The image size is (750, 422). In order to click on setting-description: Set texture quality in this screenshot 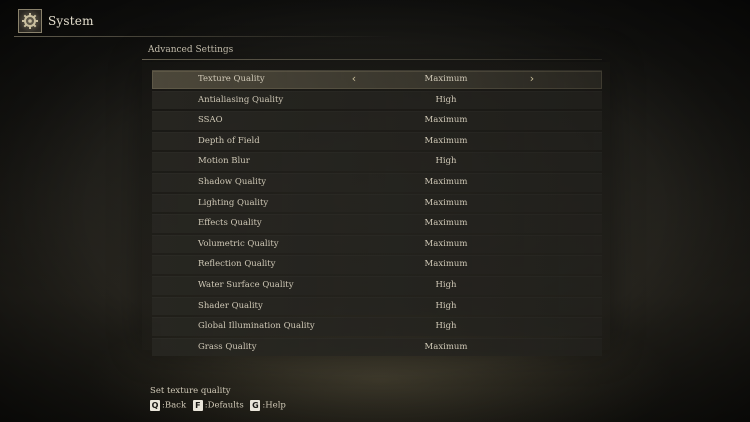, I will do `click(190, 391)`.